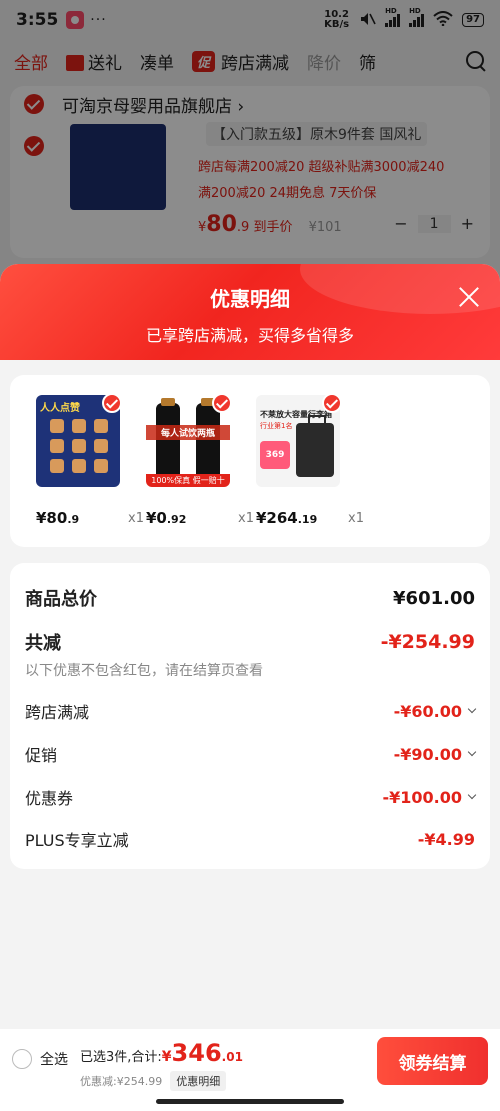 The width and height of the screenshot is (500, 1111). I want to click on product-image-title: 人人点赞, so click(60, 408).